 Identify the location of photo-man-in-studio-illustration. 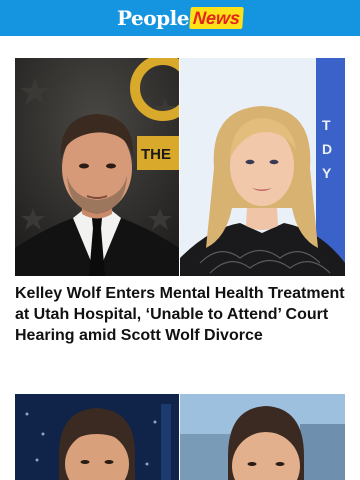
(97, 437).